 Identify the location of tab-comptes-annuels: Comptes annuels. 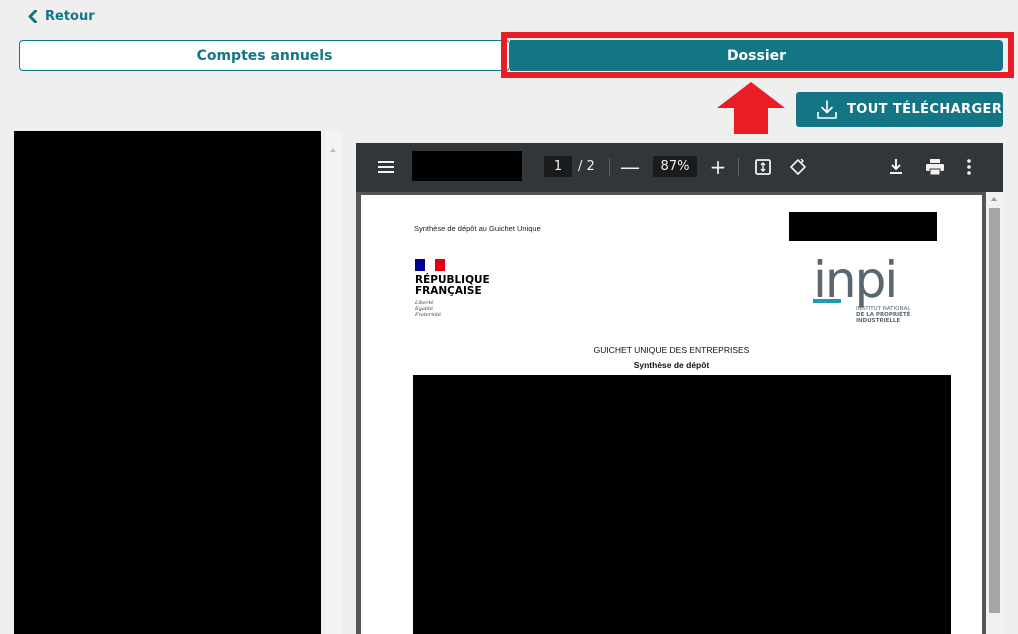
(264, 55).